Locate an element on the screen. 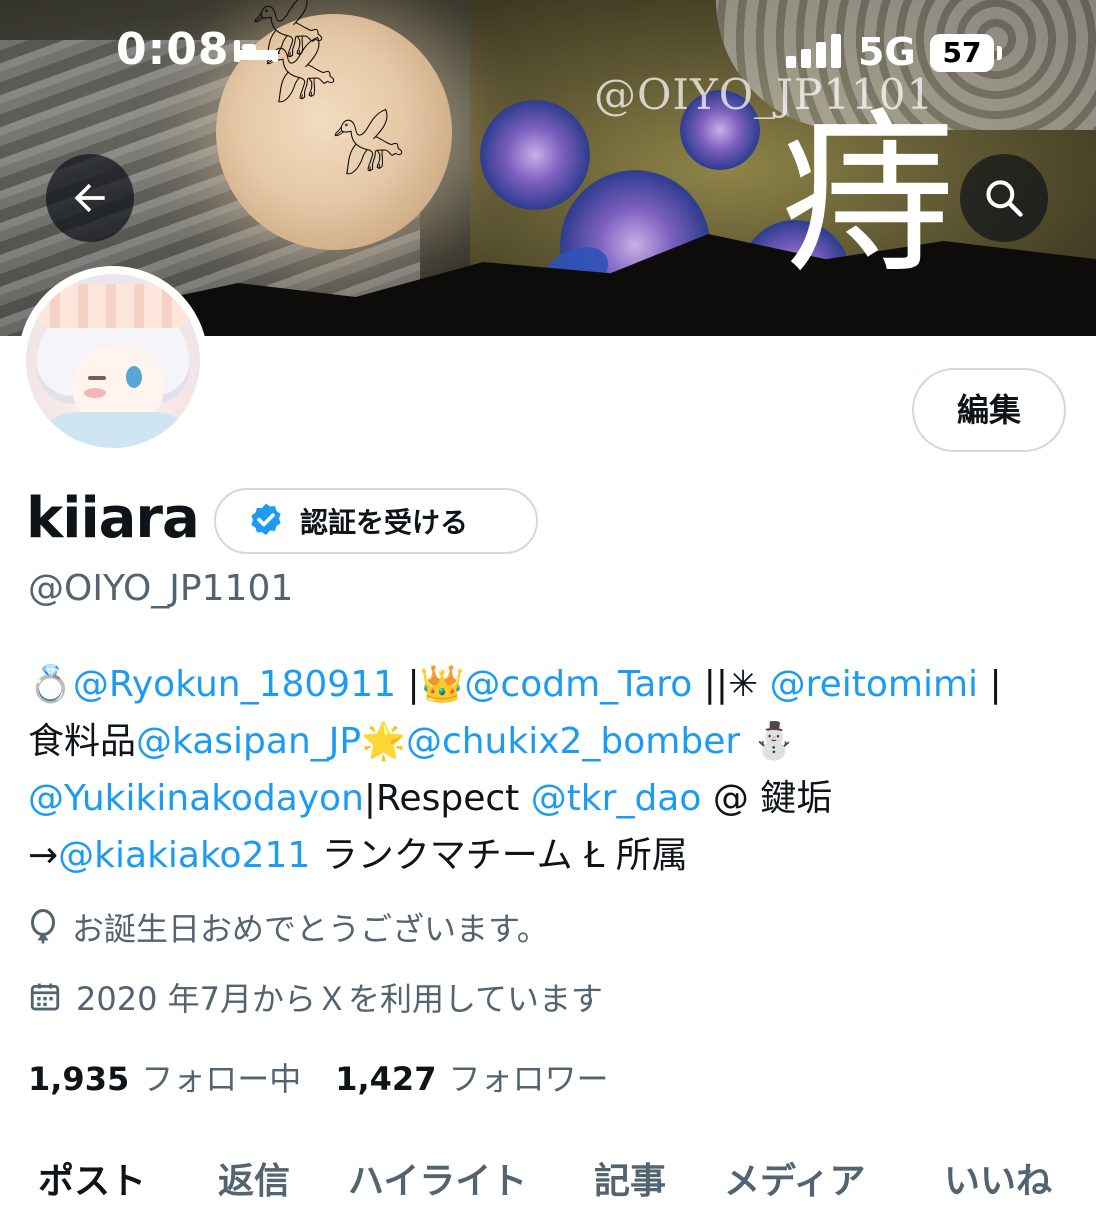 Image resolution: width=1096 pixels, height=1212 pixels. bio-line: 食料品@kasipan_JP🌟@chukix2_bomber ⛄ is located at coordinates (548, 741).